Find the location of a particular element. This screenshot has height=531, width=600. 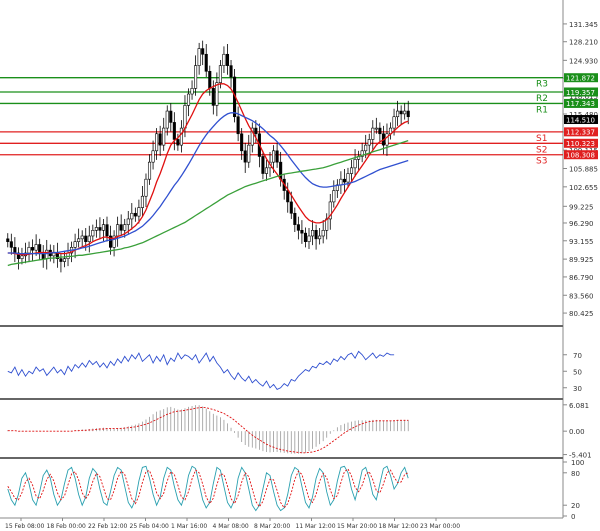

separator-macd is located at coordinates (281, 399).